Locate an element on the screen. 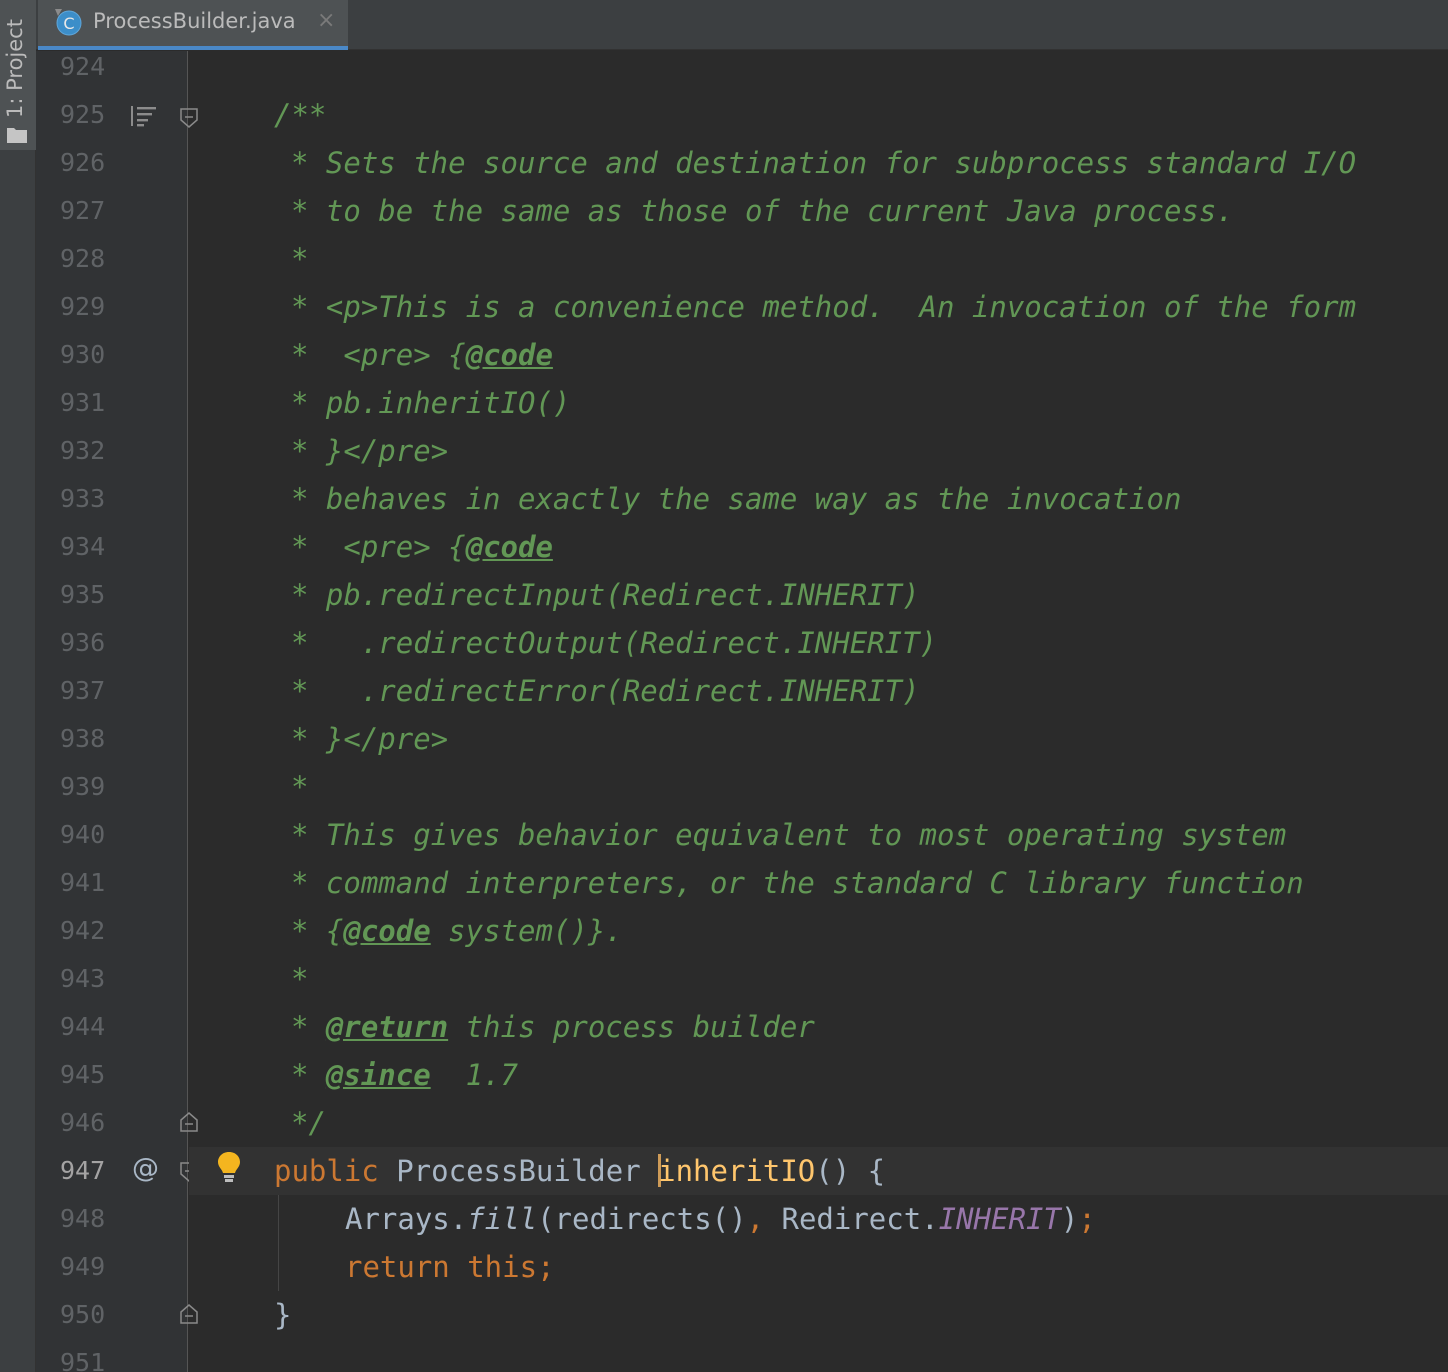 Image resolution: width=1448 pixels, height=1372 pixels. code-line: return this; is located at coordinates (450, 1267).